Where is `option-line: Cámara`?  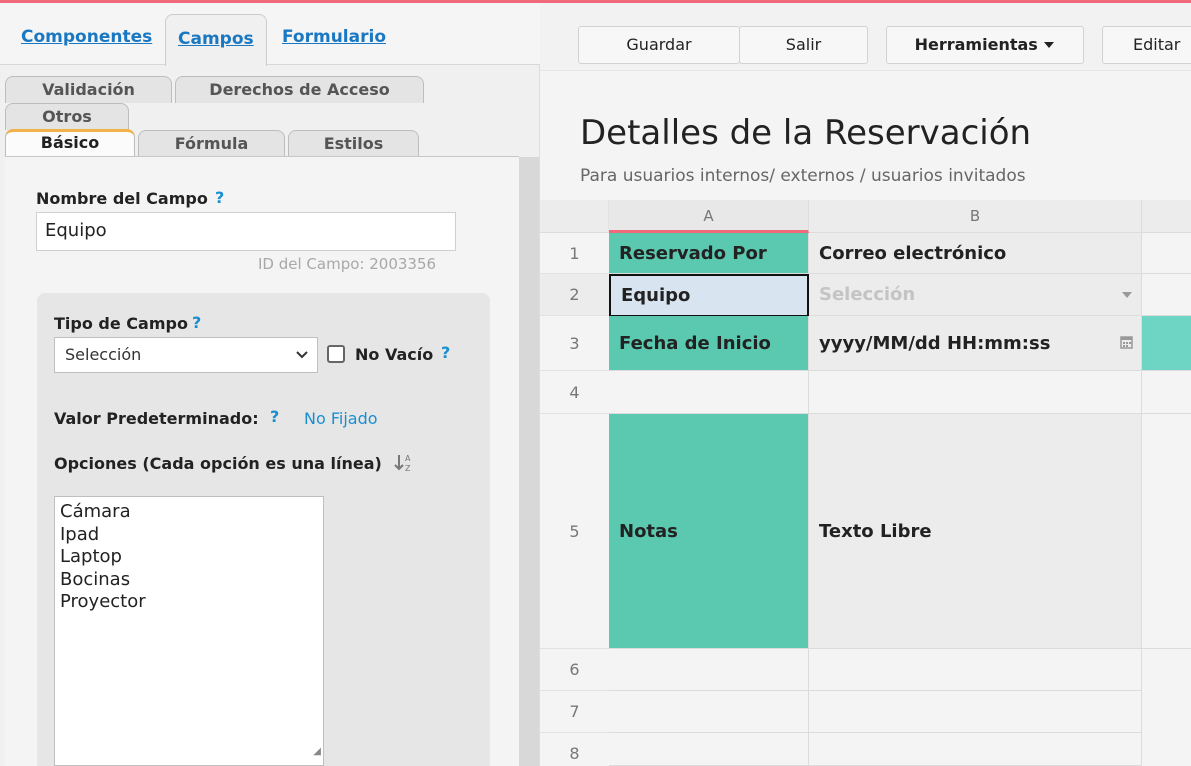 option-line: Cámara is located at coordinates (95, 511).